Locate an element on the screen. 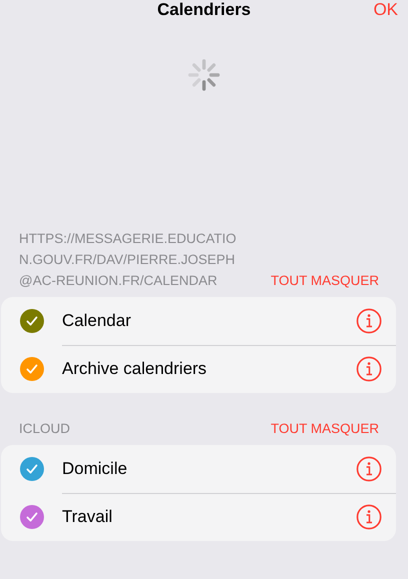 The height and width of the screenshot is (579, 408). section-header: HTTPS://MESSAGERIE.EDUCATION.GOUV.FR/DAV/PIERRE.JOSEPH@AC-REUNION.FR/CALENDAR is located at coordinates (128, 260).